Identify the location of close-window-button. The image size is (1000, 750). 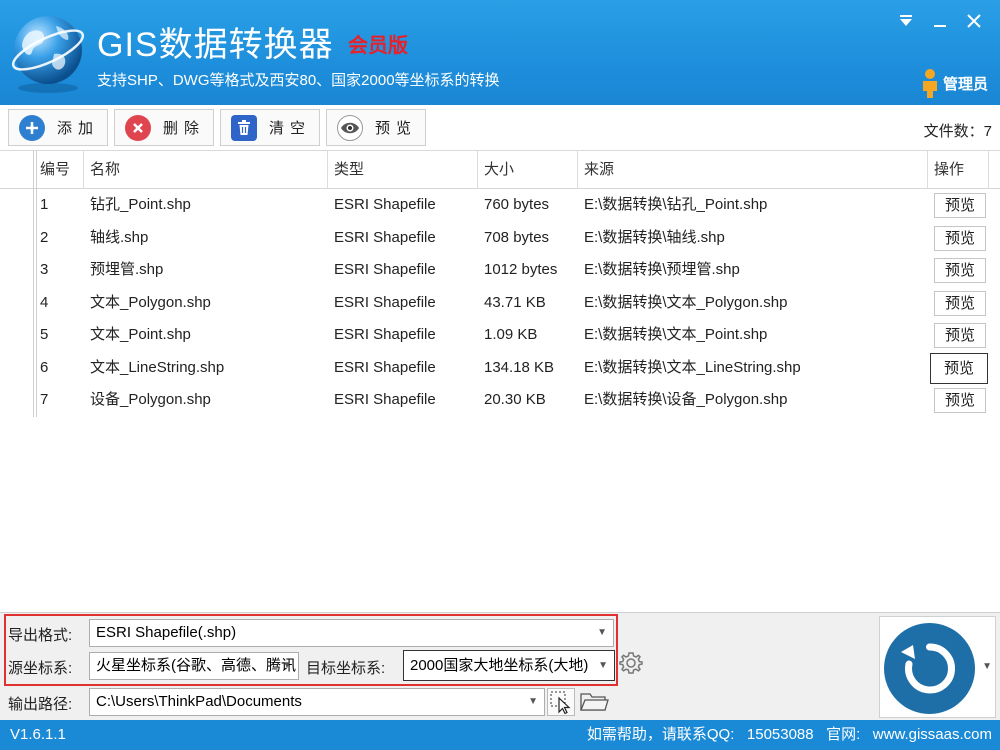
(974, 21).